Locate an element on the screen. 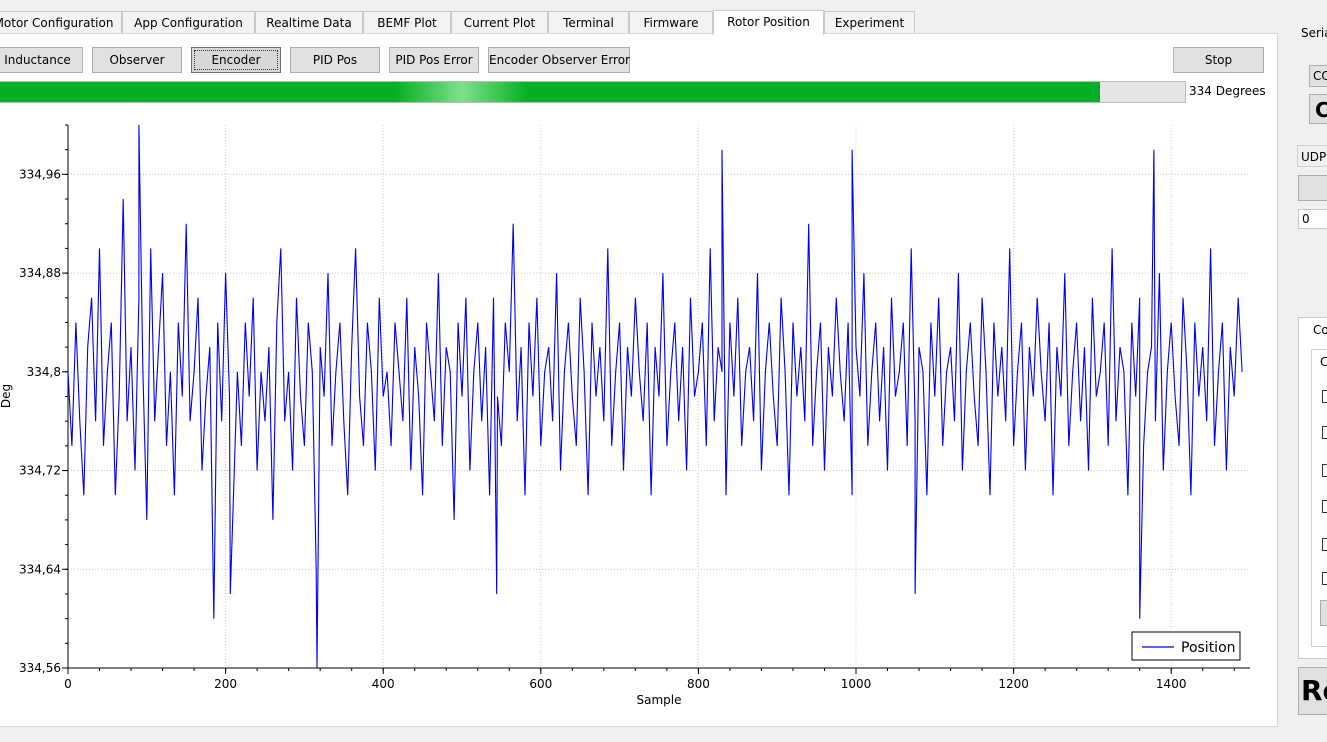 The width and height of the screenshot is (1327, 742). config-group-title: Co is located at coordinates (1320, 330).